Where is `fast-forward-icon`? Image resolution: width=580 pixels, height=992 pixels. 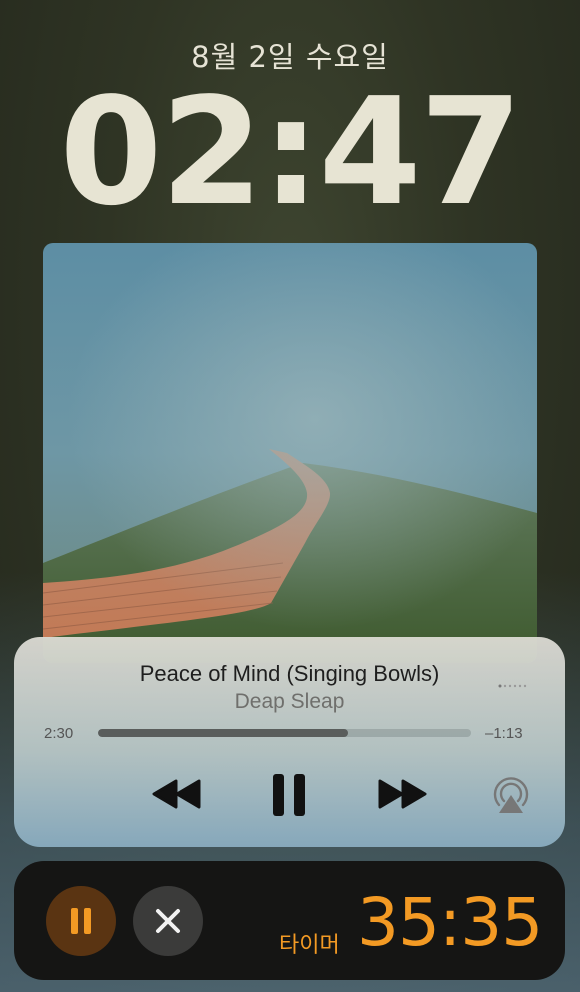 fast-forward-icon is located at coordinates (402, 794).